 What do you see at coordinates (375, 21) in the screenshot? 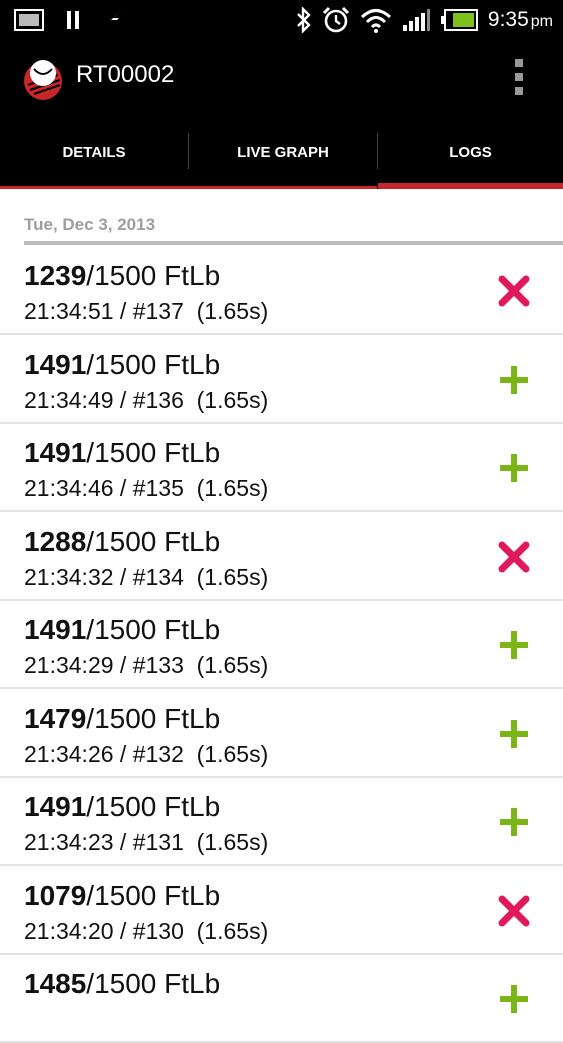
I see `wifi-icon` at bounding box center [375, 21].